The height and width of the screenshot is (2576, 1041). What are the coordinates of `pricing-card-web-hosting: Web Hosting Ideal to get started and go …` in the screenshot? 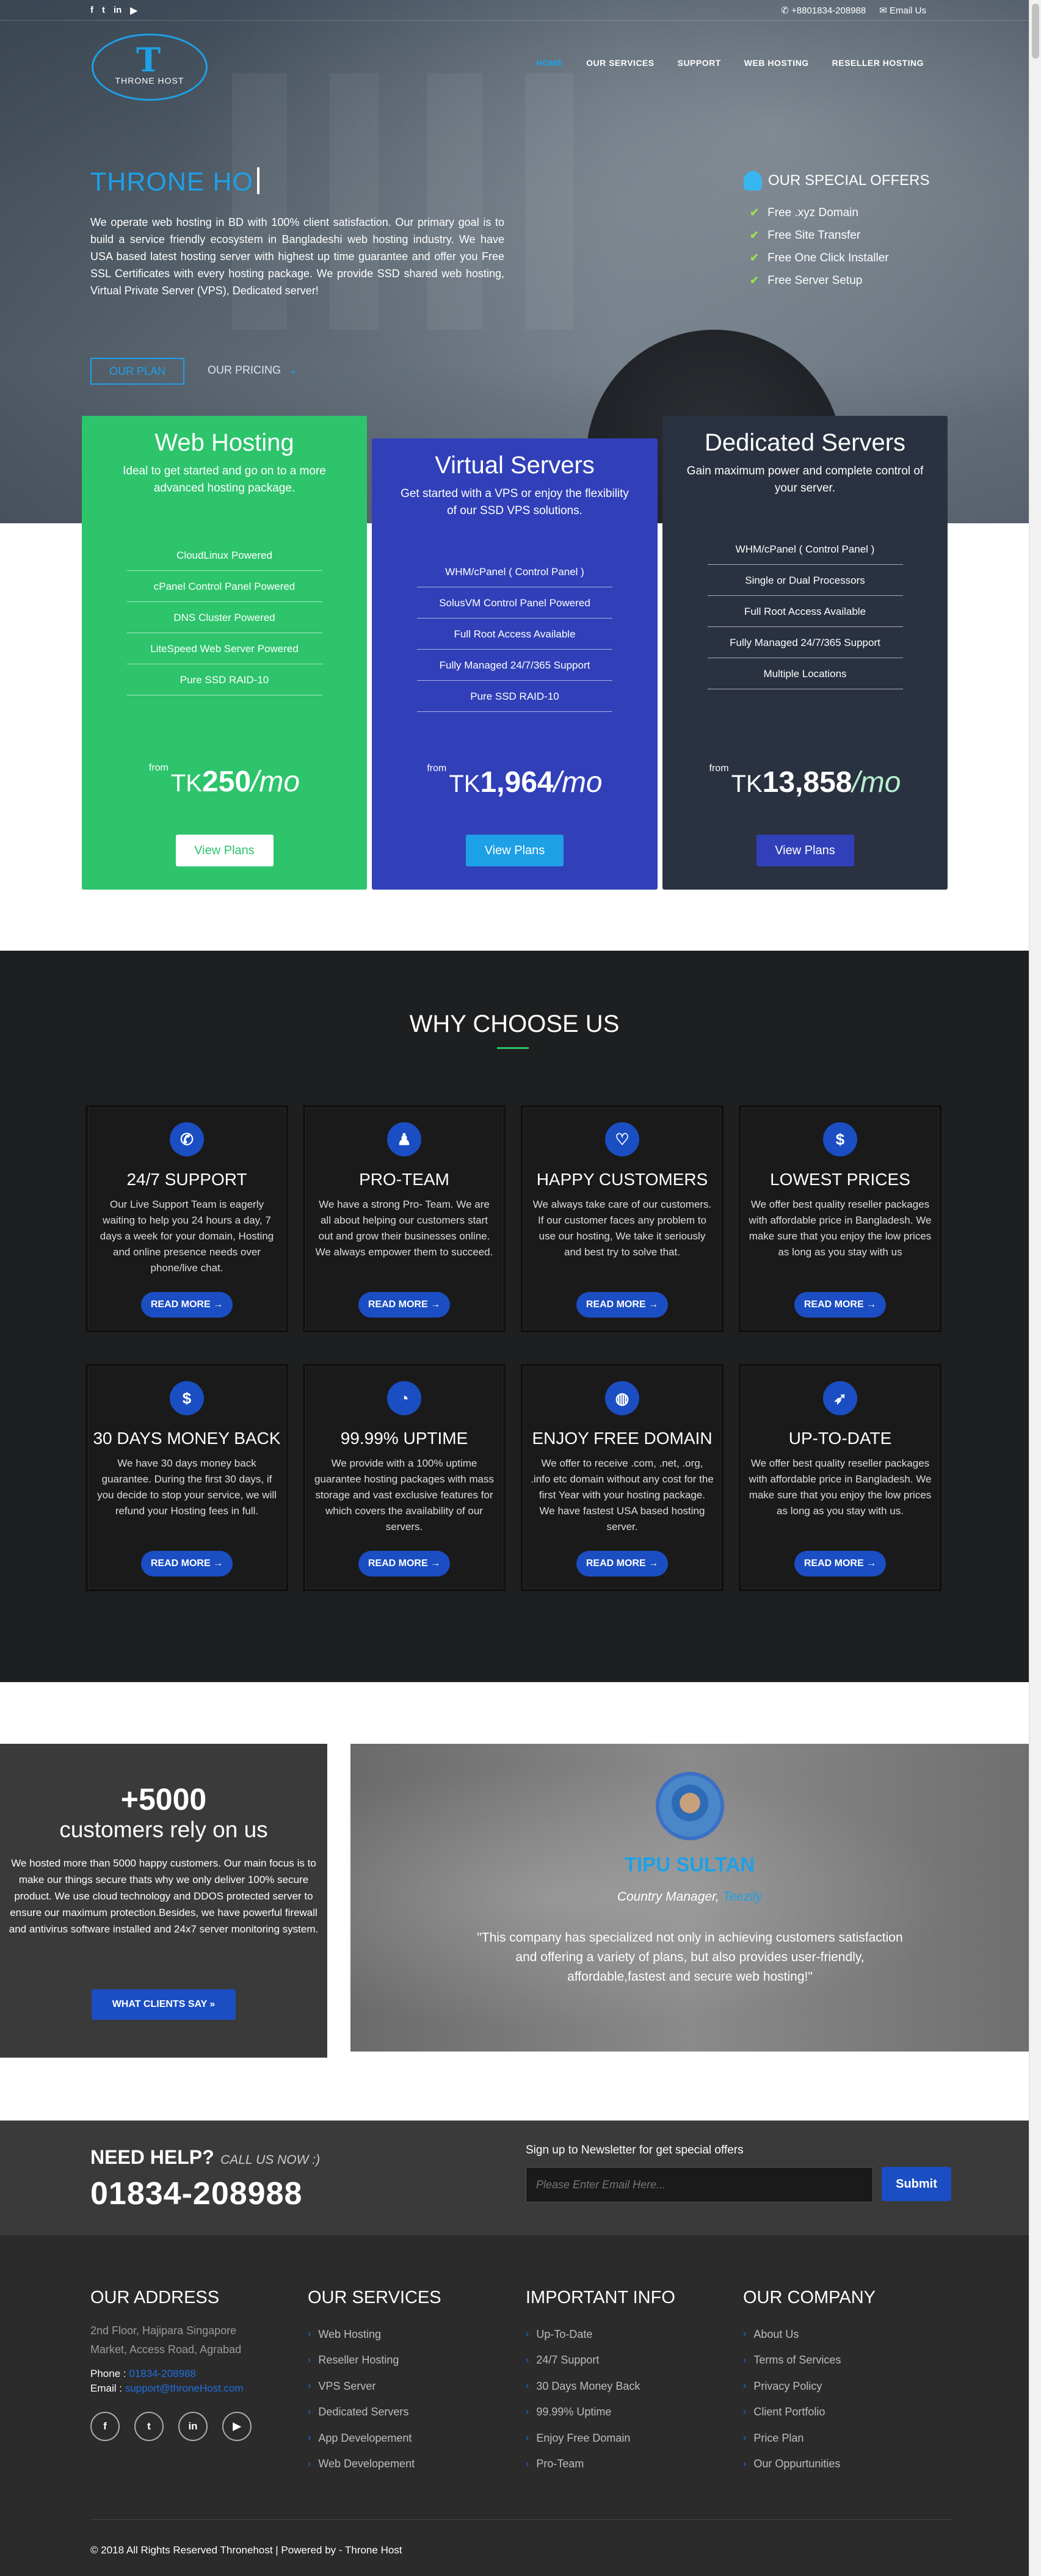 It's located at (224, 653).